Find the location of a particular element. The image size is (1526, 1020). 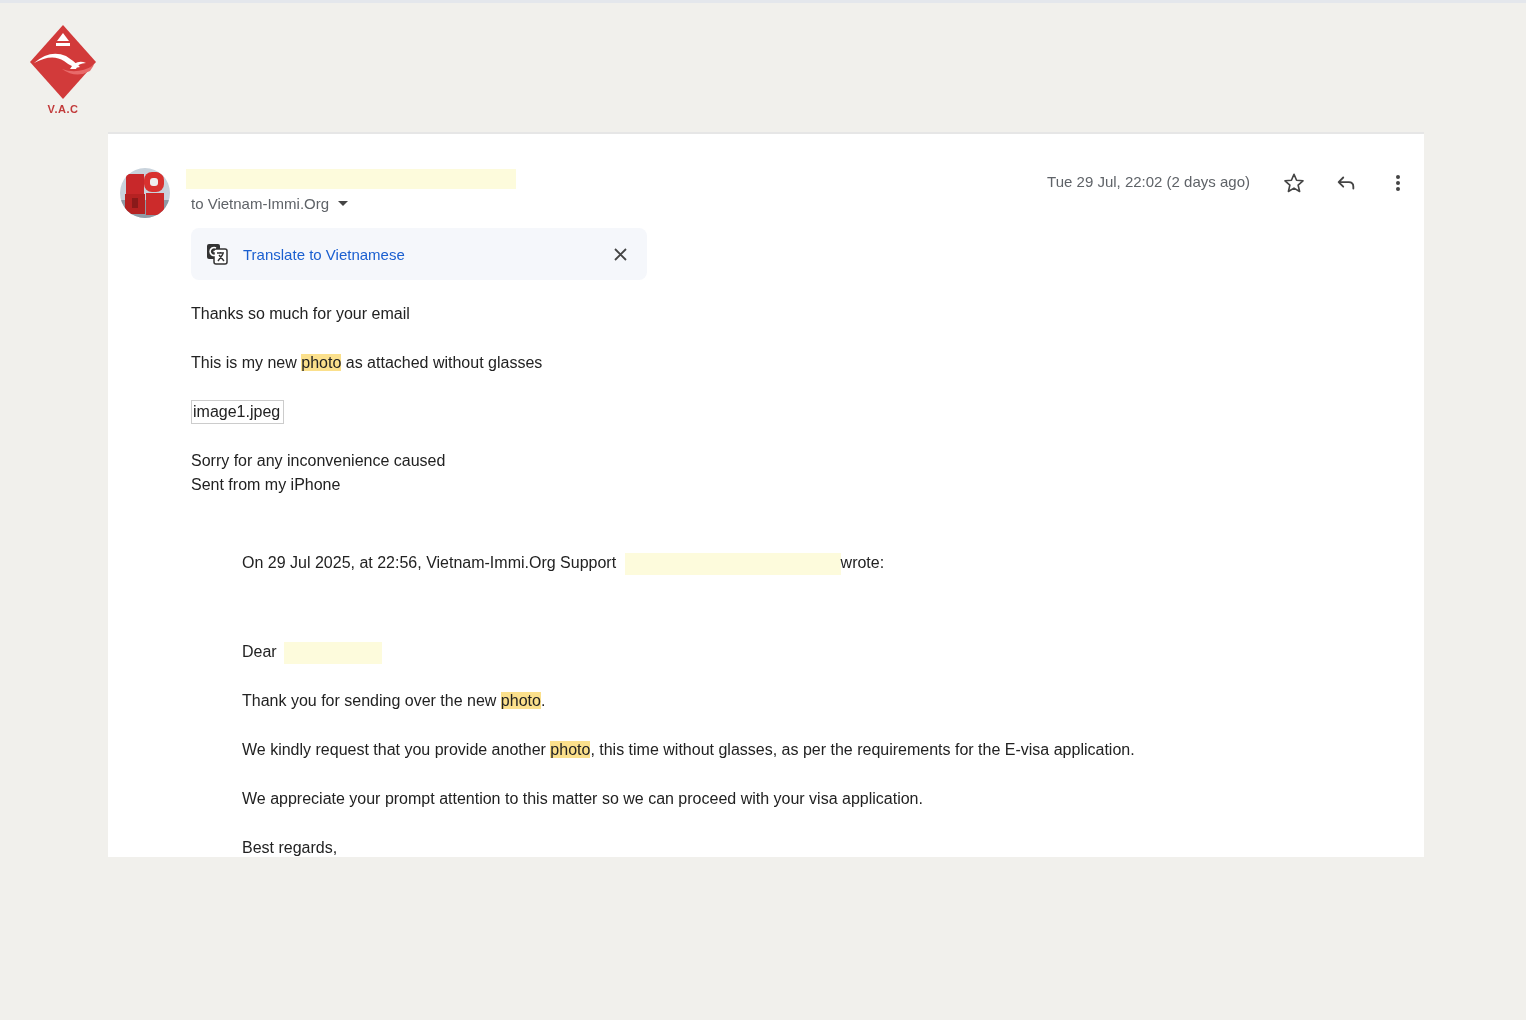

translate-link: Translate to Vietnamese is located at coordinates (419, 254).